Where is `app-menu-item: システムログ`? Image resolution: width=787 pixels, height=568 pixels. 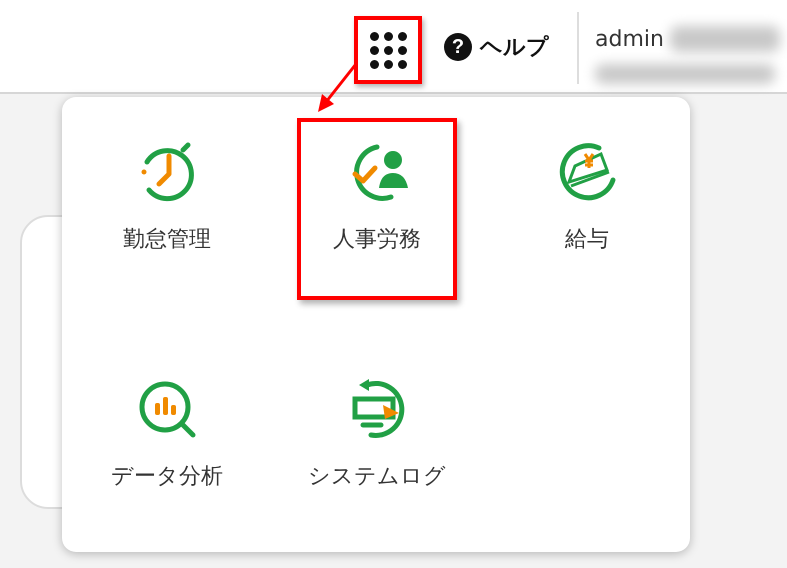 app-menu-item: システムログ is located at coordinates (377, 446).